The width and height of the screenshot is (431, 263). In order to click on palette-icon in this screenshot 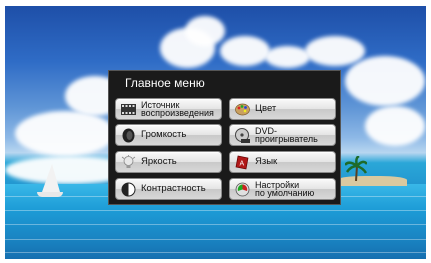, I will do `click(242, 109)`.